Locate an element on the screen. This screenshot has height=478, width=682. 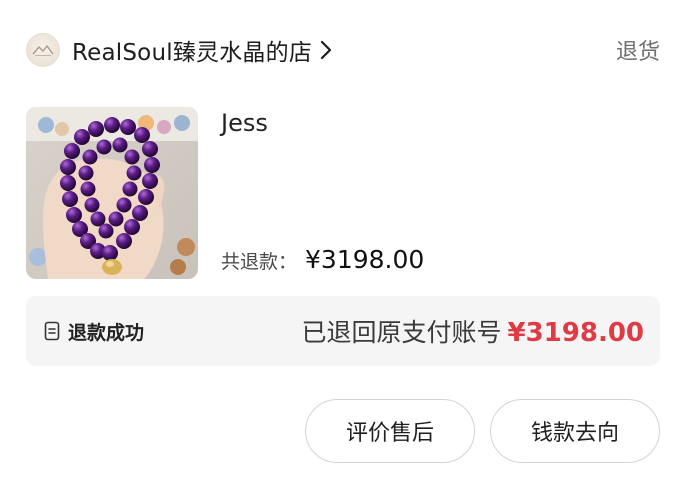
chevron-right-icon is located at coordinates (326, 50).